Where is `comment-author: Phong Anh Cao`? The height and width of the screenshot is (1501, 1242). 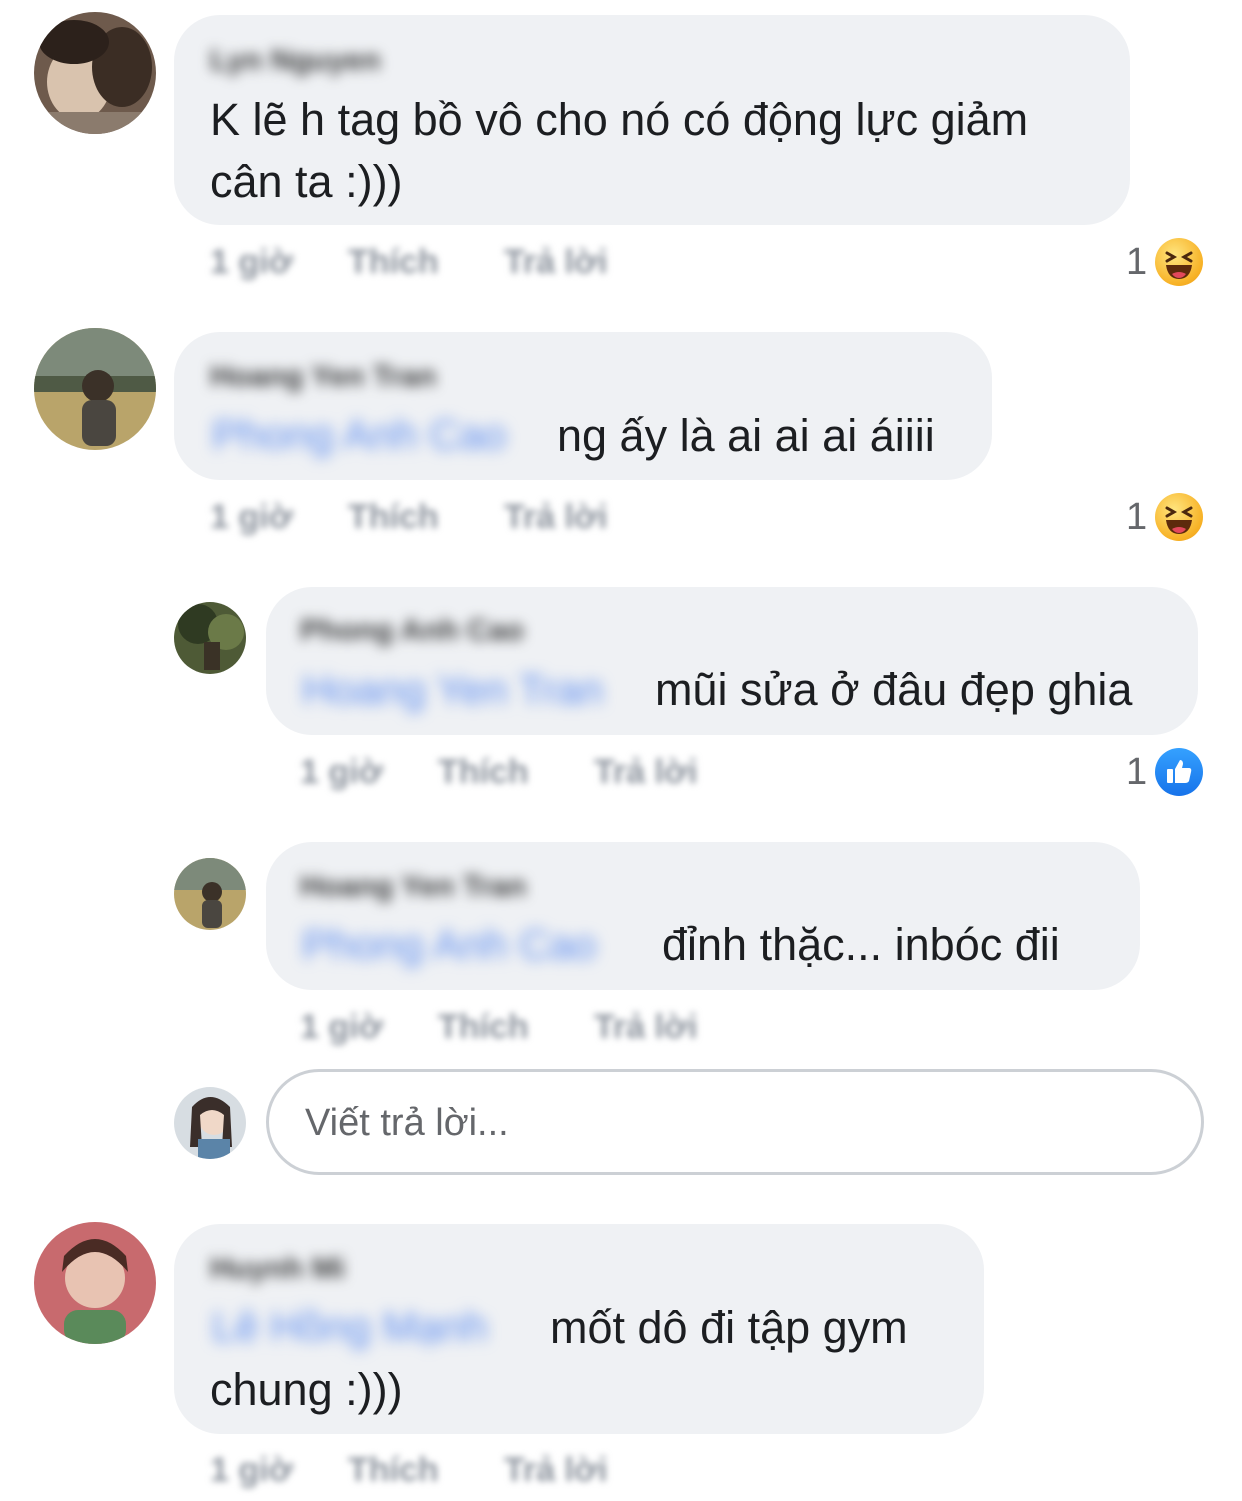
comment-author: Phong Anh Cao is located at coordinates (412, 631).